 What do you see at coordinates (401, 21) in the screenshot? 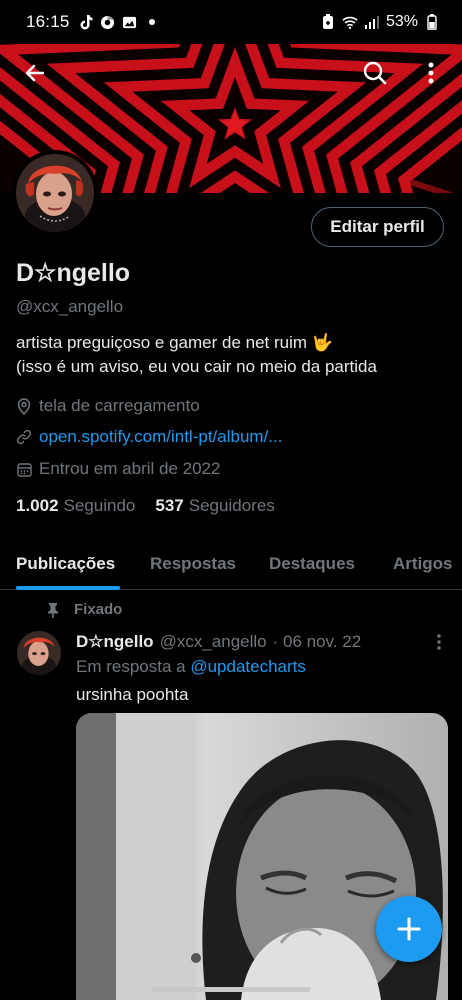
I see `battery-percent: 53%` at bounding box center [401, 21].